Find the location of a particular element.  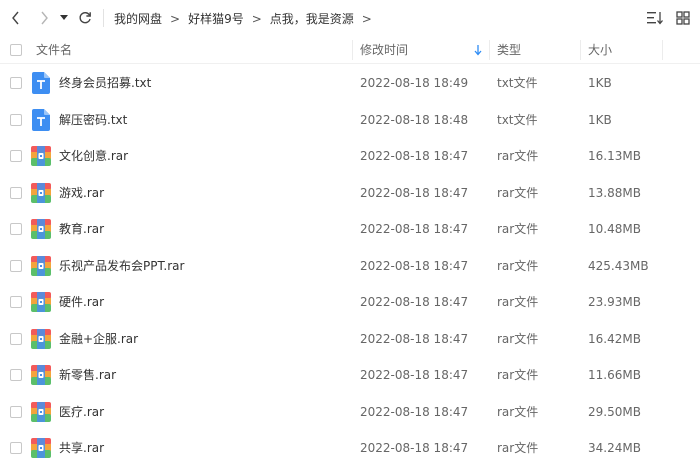

column-modified: 修改时间 is located at coordinates (384, 50).